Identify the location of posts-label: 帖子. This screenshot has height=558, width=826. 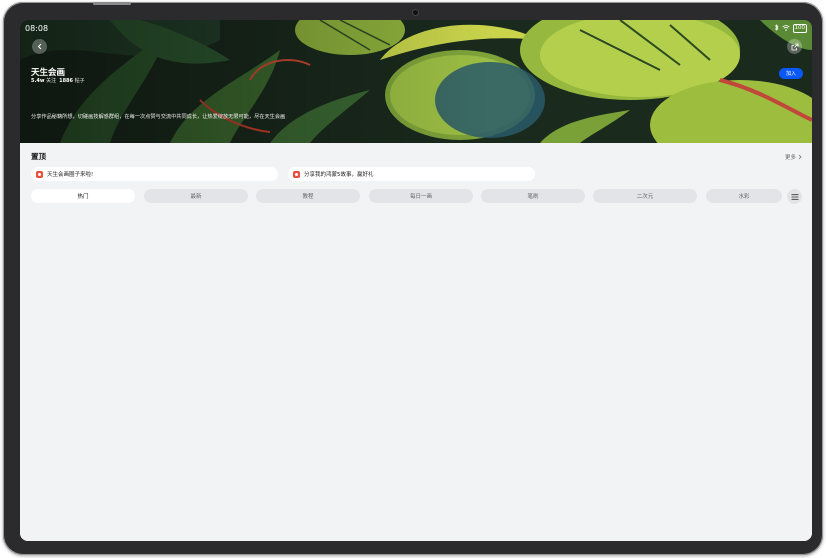
(79, 81).